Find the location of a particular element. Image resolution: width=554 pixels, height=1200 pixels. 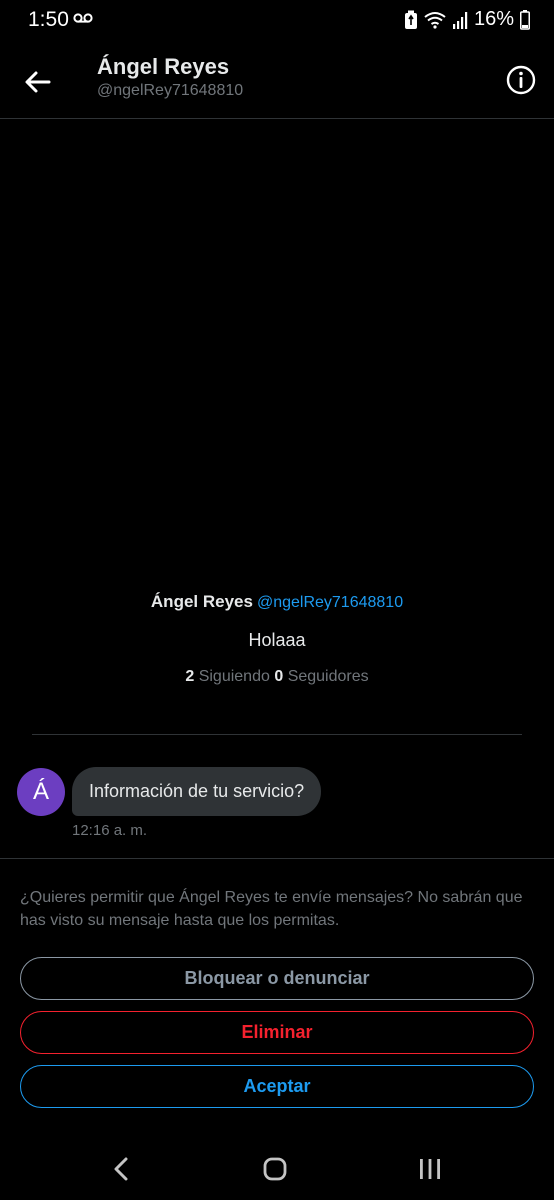

profile-bio: Holaaa is located at coordinates (277, 640).